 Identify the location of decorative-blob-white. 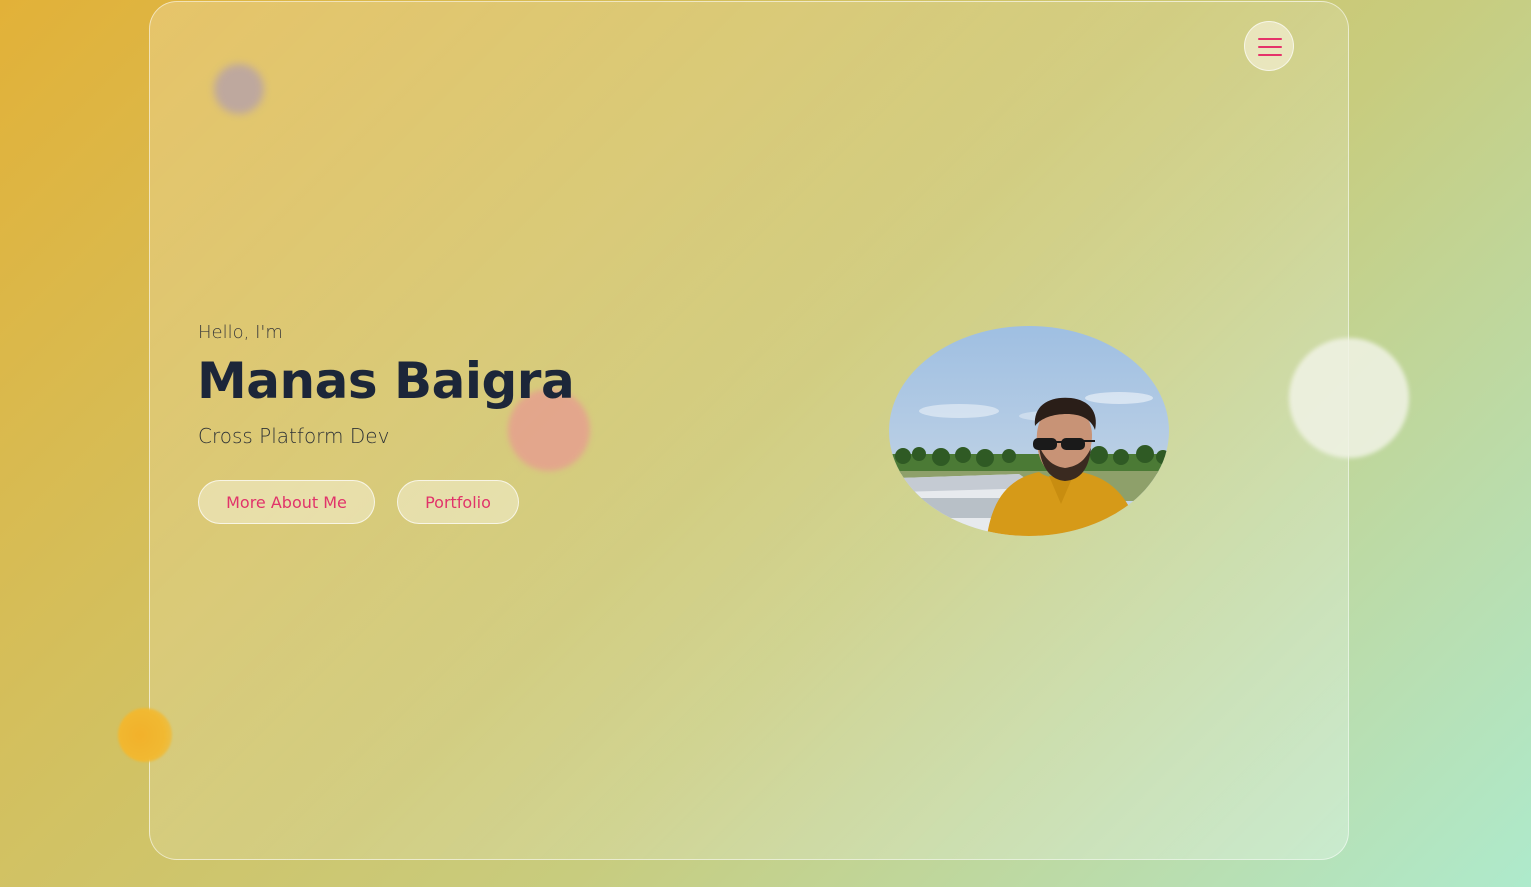
(1349, 398).